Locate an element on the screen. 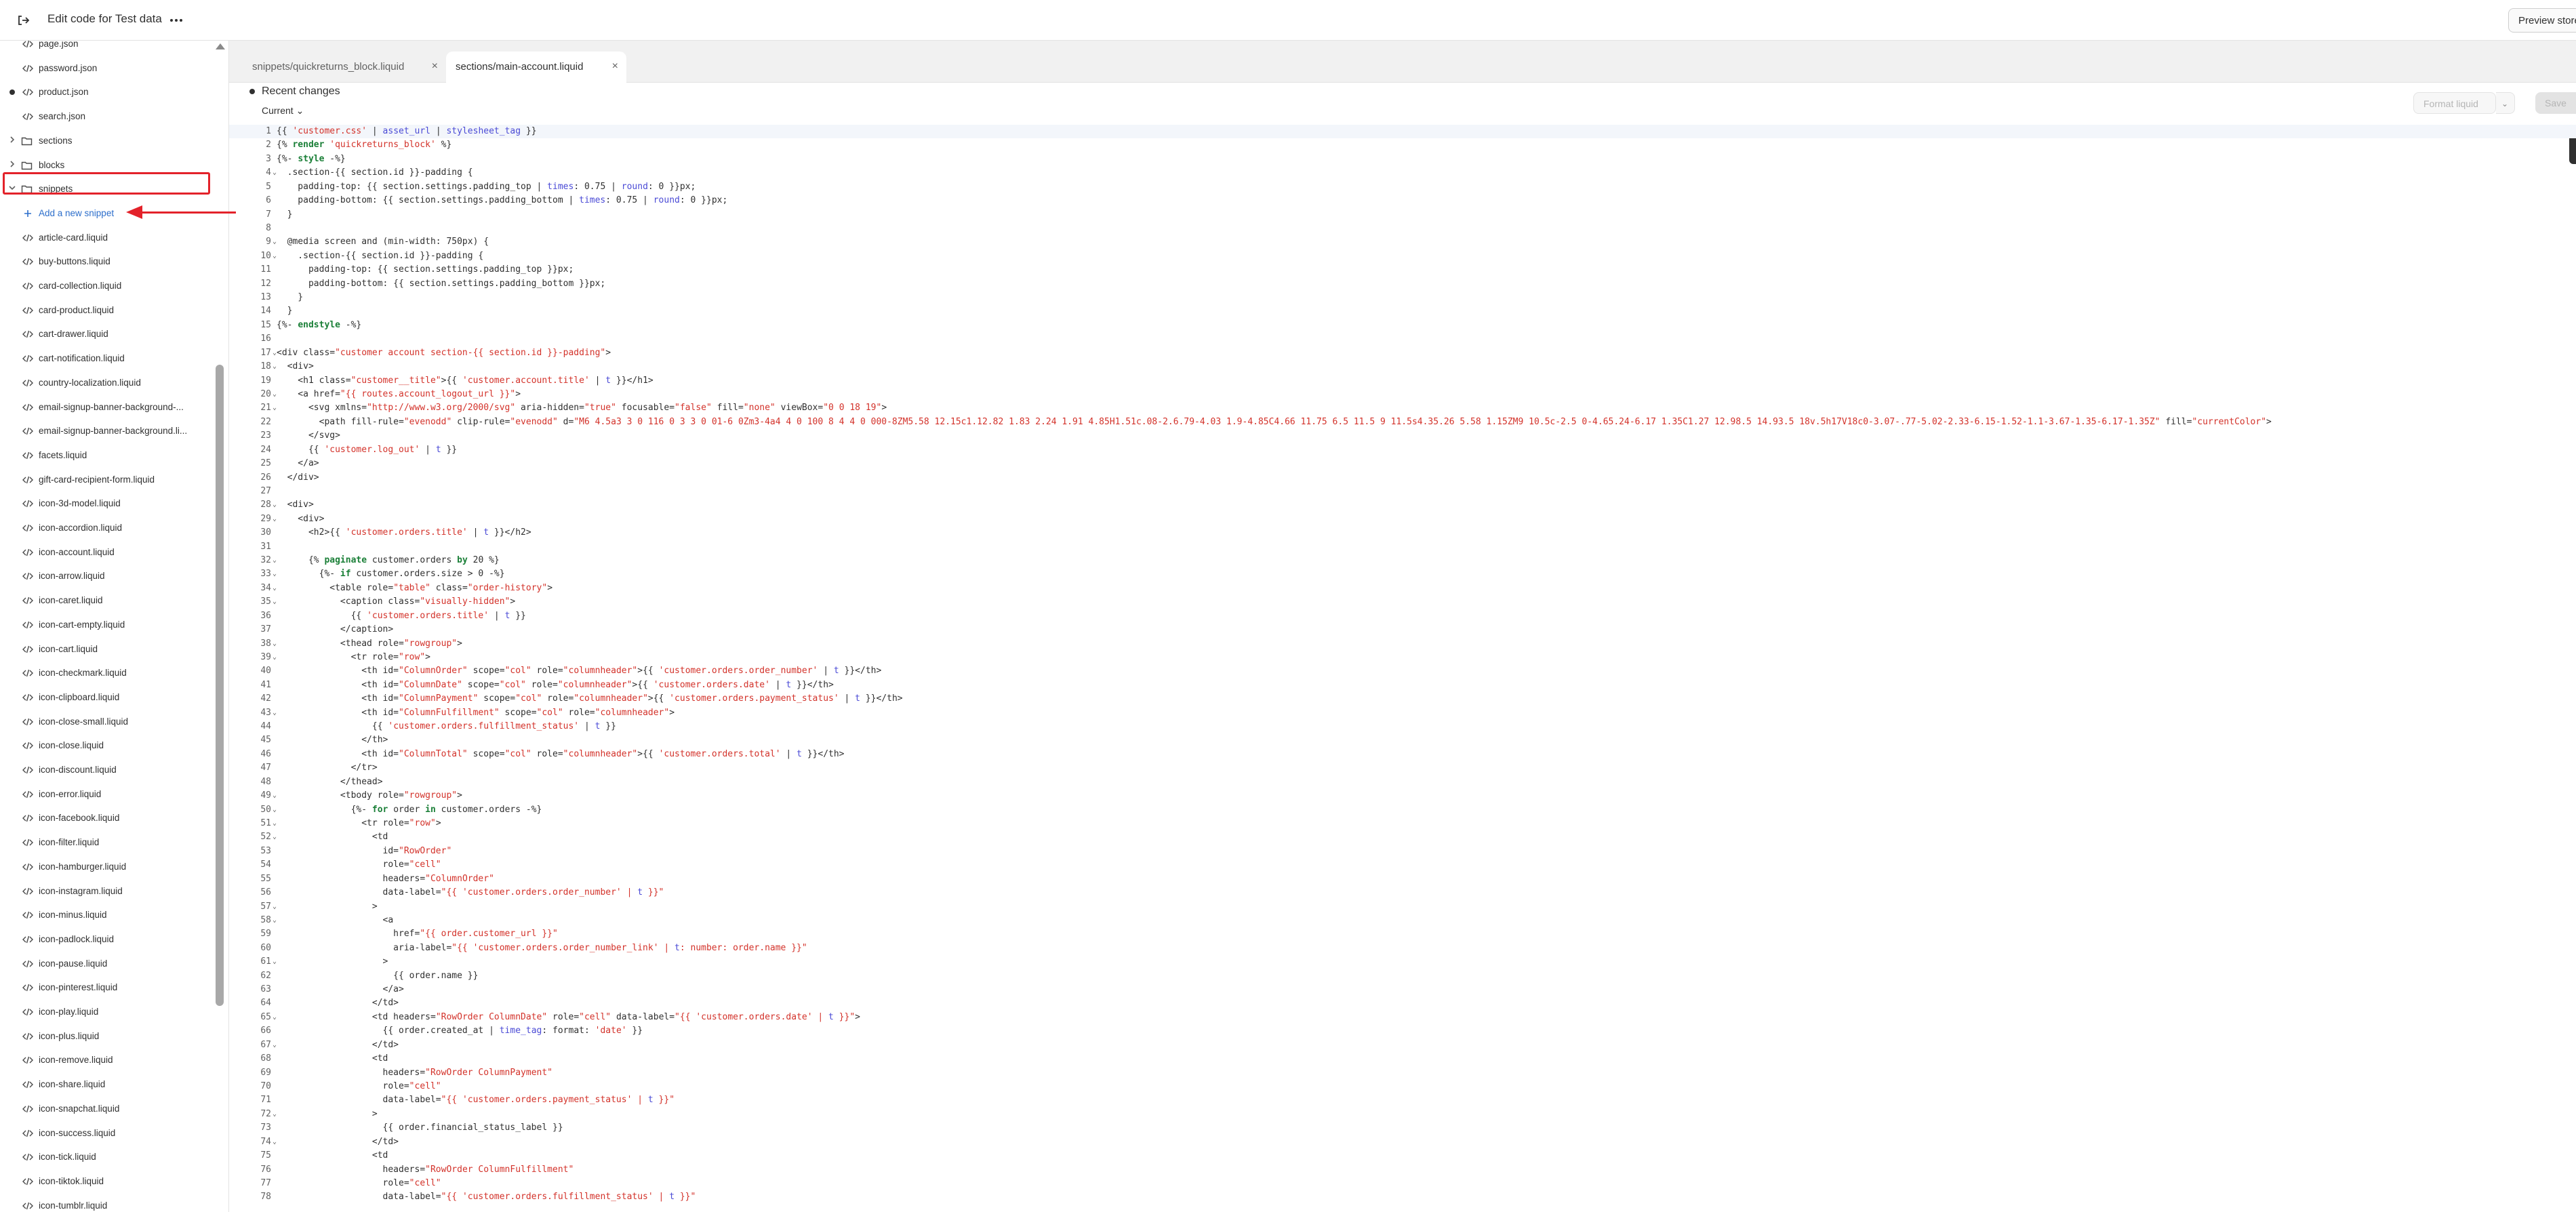 The height and width of the screenshot is (1212, 2576). file-item: icon-cart-empty.liquid is located at coordinates (105, 625).